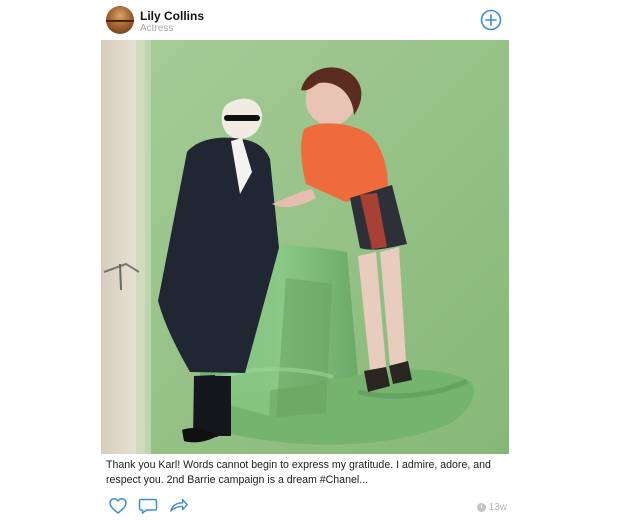  I want to click on author-role: Actress, so click(157, 28).